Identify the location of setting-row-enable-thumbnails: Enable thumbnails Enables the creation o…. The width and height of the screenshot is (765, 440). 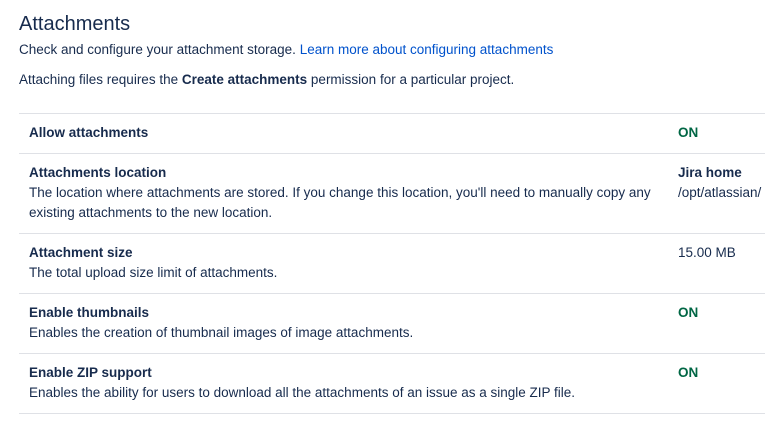
(392, 324).